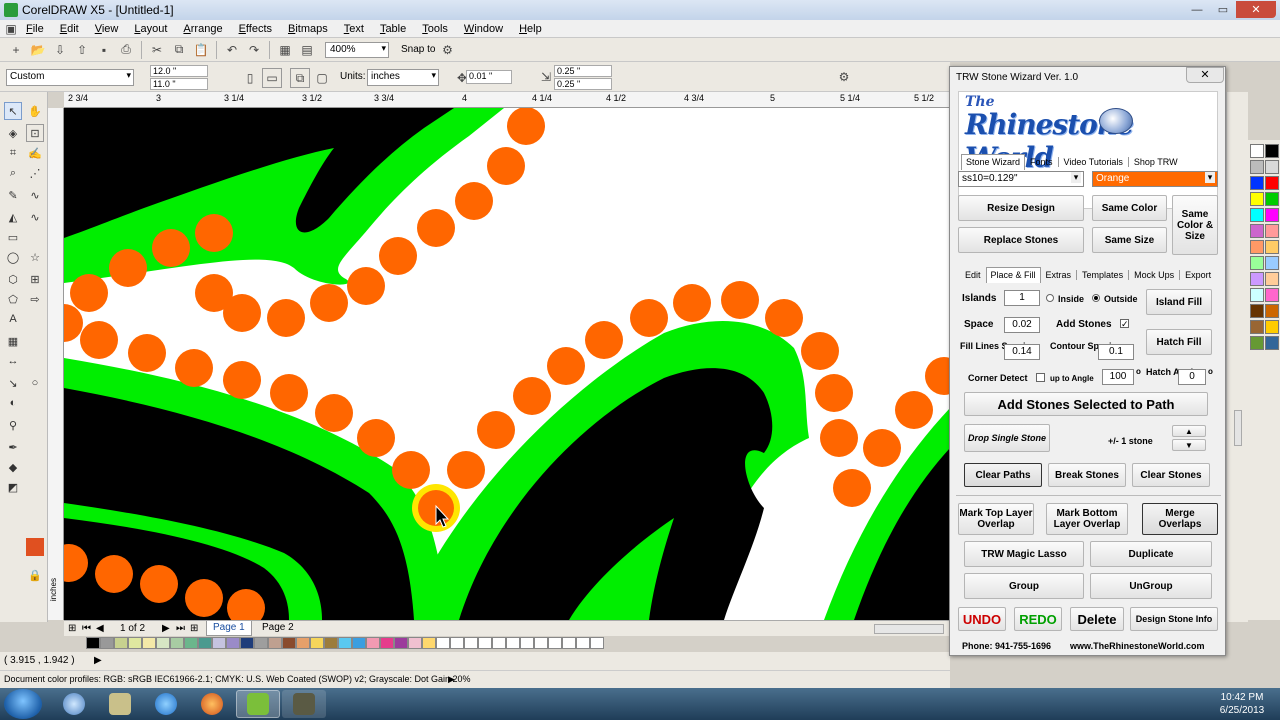 The image size is (1280, 720). What do you see at coordinates (56, 364) in the screenshot?
I see `vertical-ruler: inches` at bounding box center [56, 364].